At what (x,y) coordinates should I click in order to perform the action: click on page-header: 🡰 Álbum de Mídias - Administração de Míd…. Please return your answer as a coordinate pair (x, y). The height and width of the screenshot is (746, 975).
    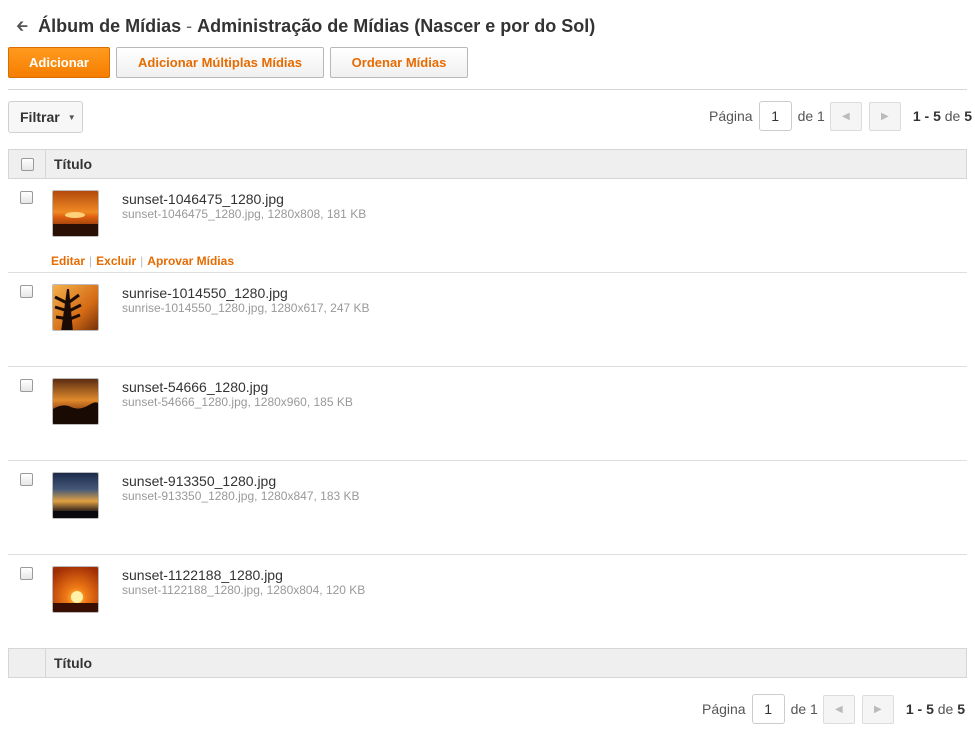
    Looking at the image, I should click on (305, 26).